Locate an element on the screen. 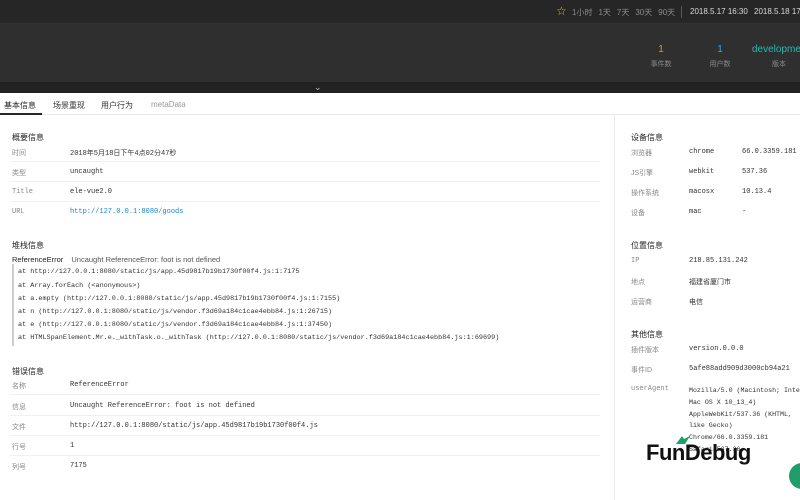  row-value: 福建省厦门市 is located at coordinates (710, 282).